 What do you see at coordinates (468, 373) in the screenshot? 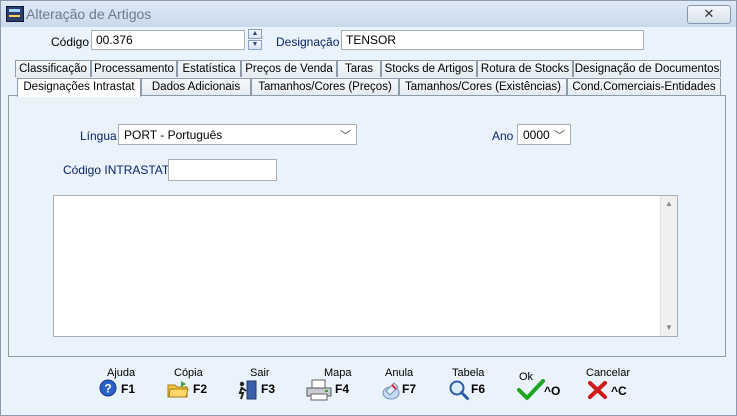
I see `table-caption: Tabela` at bounding box center [468, 373].